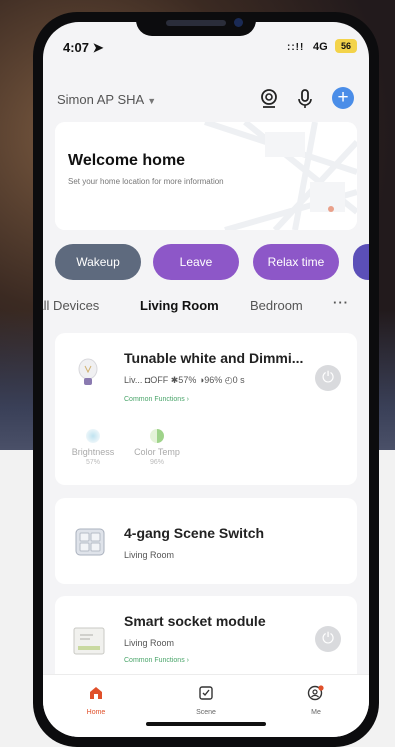  What do you see at coordinates (346, 46) in the screenshot?
I see `battery-icon: 56` at bounding box center [346, 46].